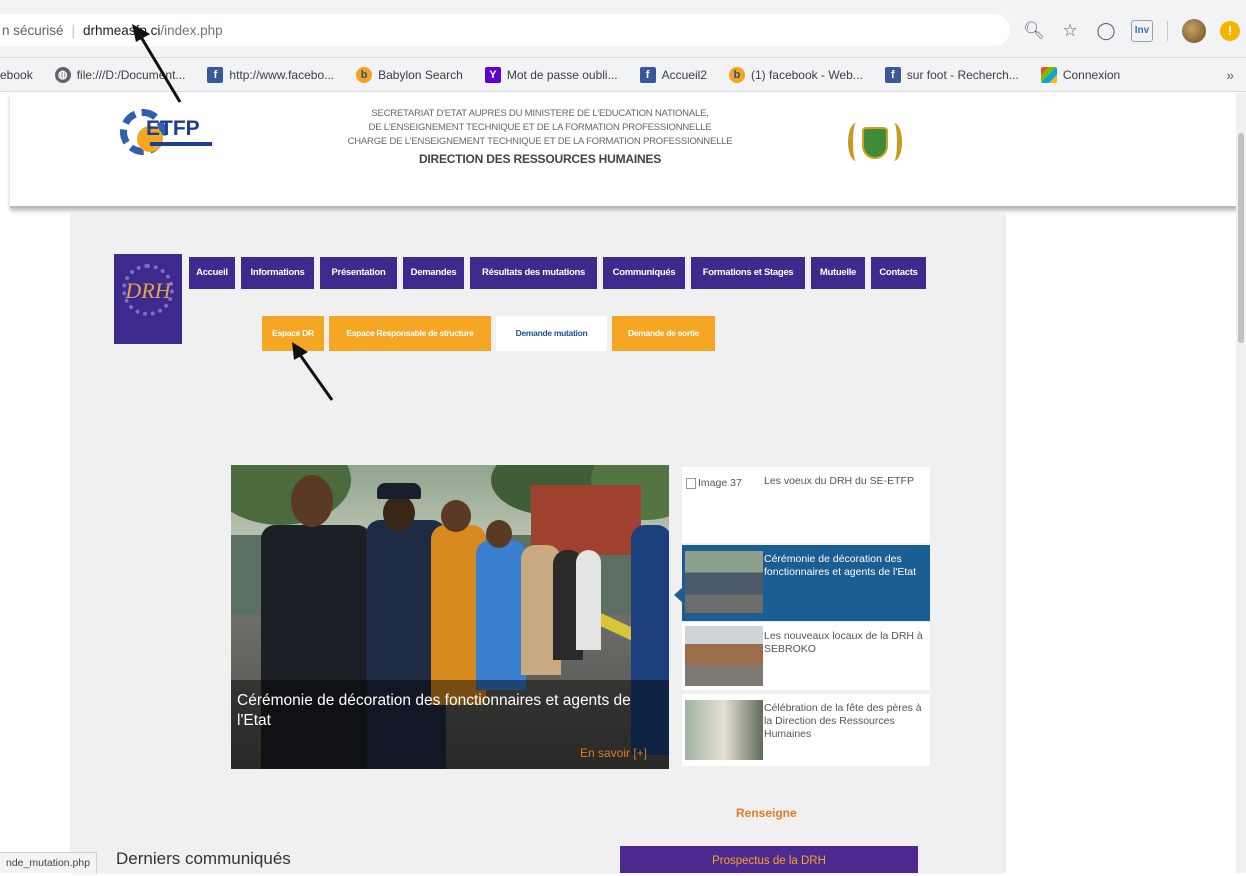 This screenshot has height=876, width=1246. Describe the element at coordinates (181, 144) in the screenshot. I see `logo-underline` at that location.